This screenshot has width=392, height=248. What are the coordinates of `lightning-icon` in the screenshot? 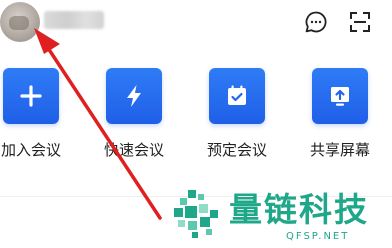 It's located at (134, 96).